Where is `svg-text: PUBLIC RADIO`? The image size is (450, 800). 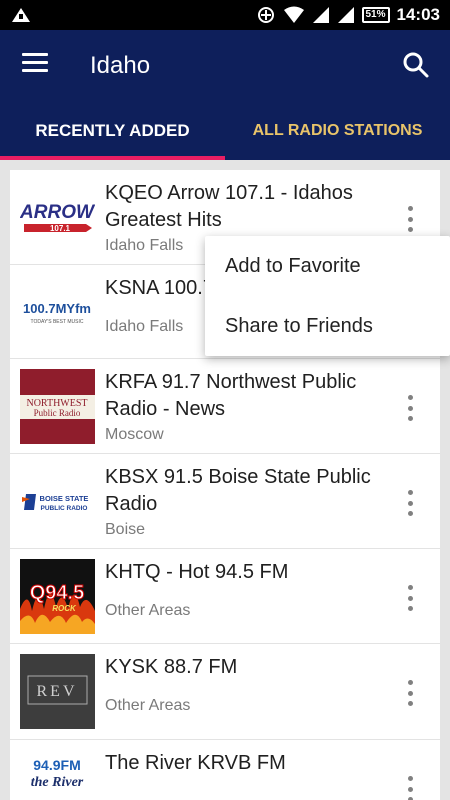
svg-text: PUBLIC RADIO is located at coordinates (64, 508).